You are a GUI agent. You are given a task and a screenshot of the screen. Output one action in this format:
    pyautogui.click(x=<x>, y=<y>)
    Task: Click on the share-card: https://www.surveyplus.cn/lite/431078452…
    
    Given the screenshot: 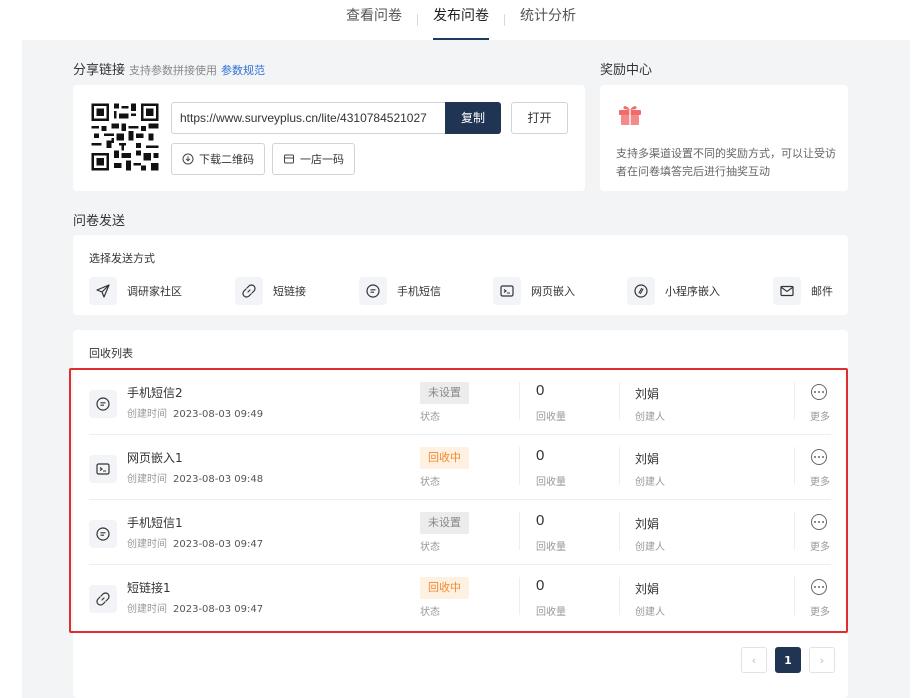 What is the action you would take?
    pyautogui.click(x=329, y=138)
    